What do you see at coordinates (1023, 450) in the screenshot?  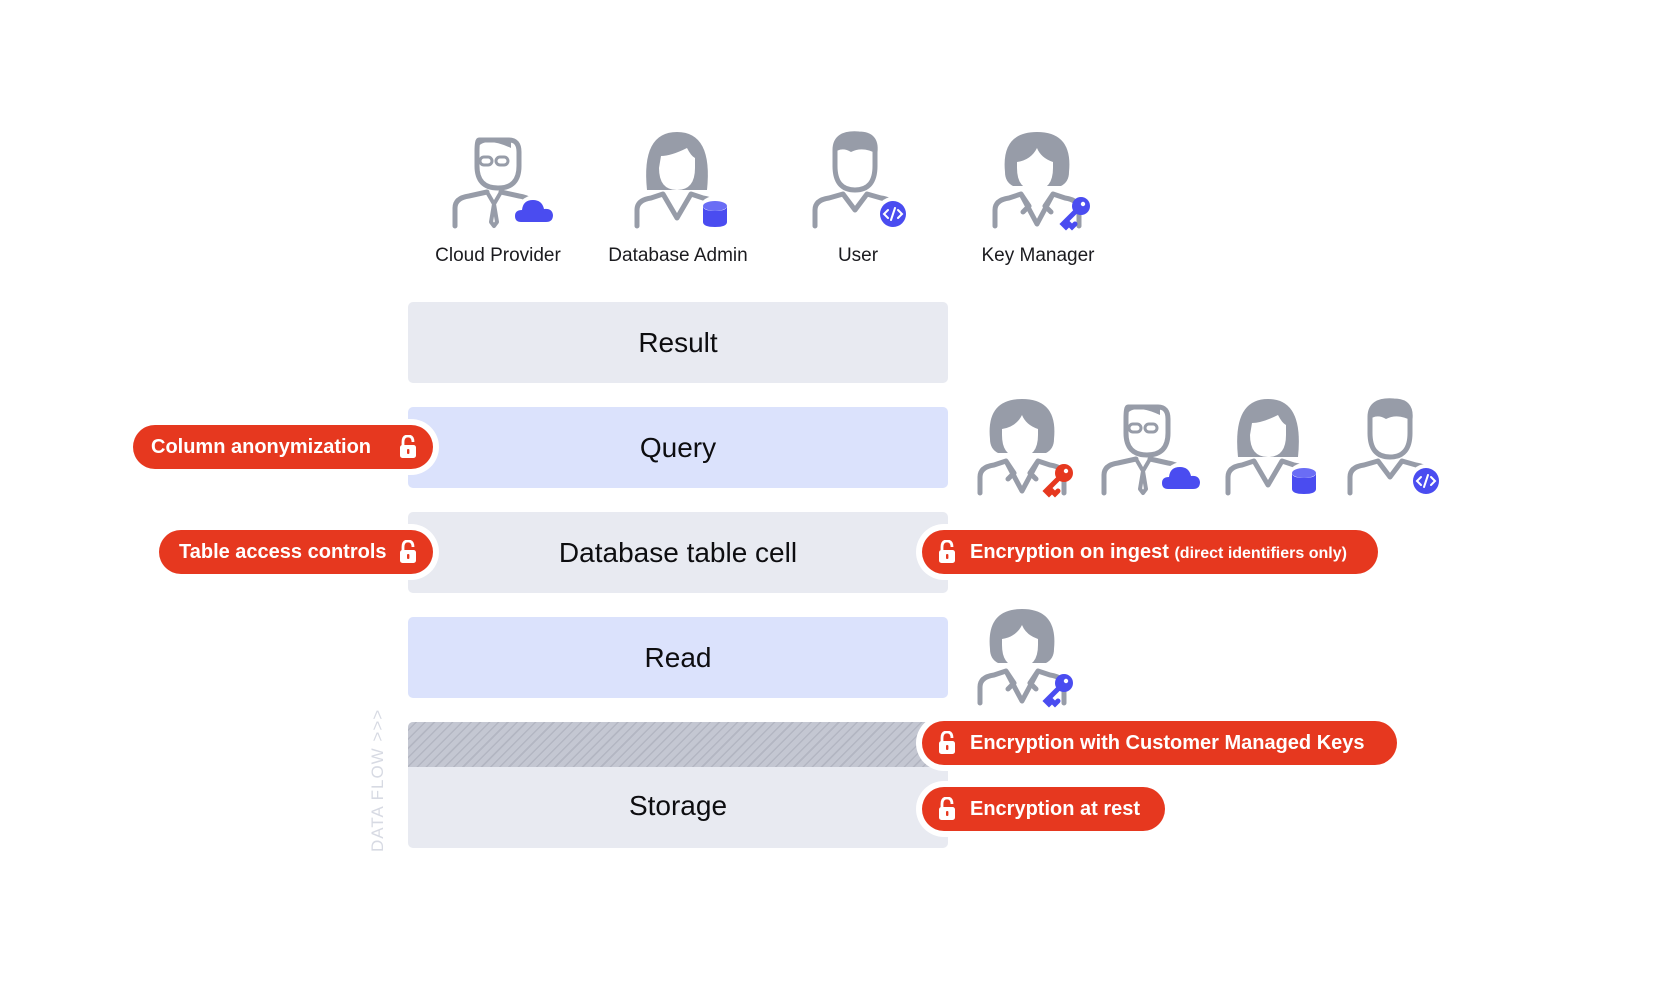 I see `query-access-key-manager-icon` at bounding box center [1023, 450].